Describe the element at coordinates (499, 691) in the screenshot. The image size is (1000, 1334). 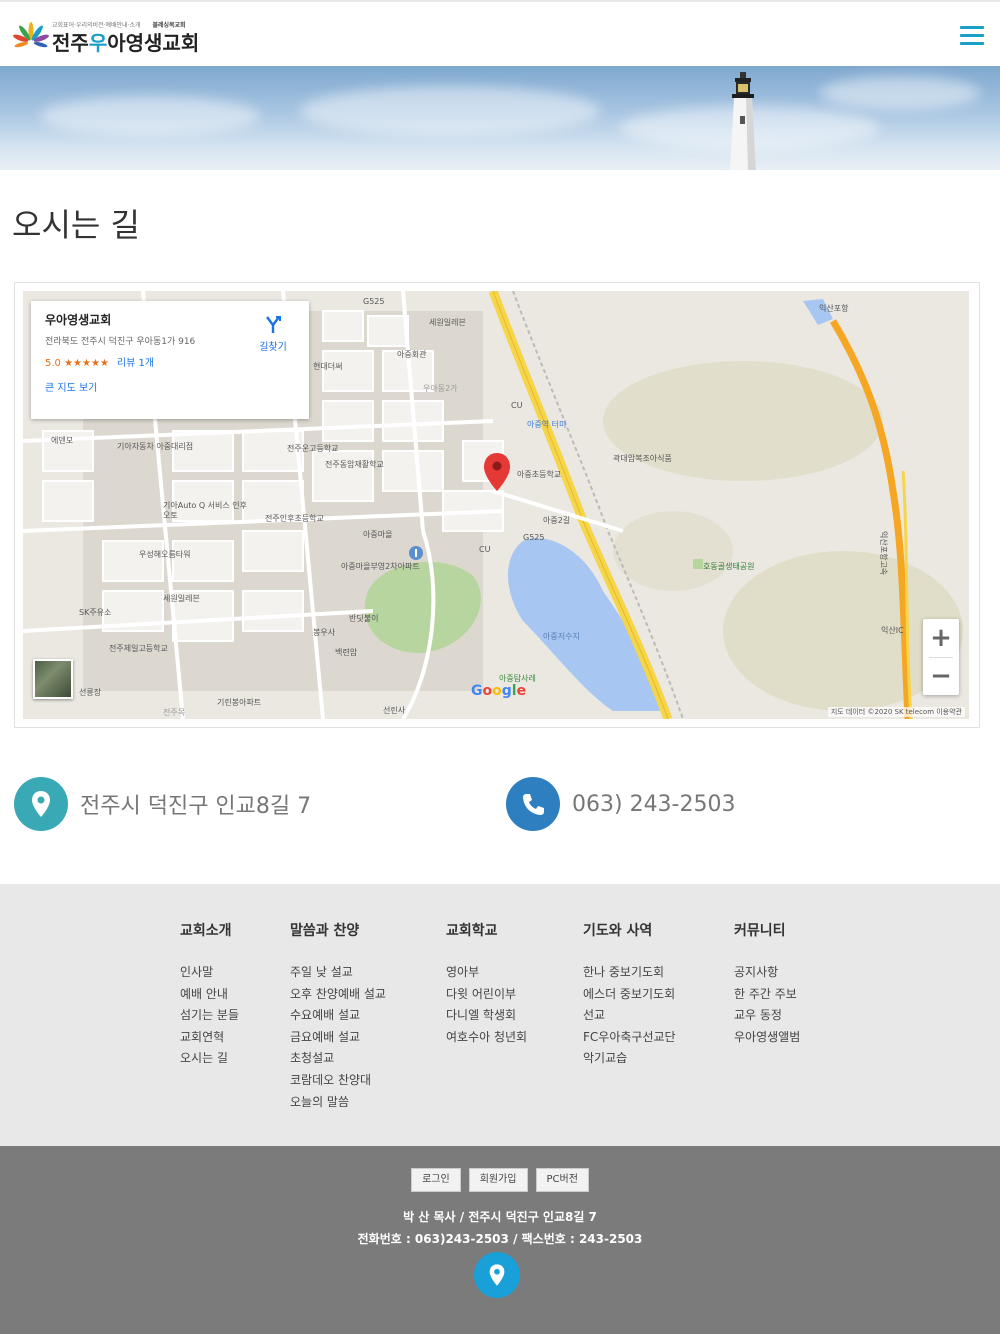
I see `google-logo: Google` at that location.